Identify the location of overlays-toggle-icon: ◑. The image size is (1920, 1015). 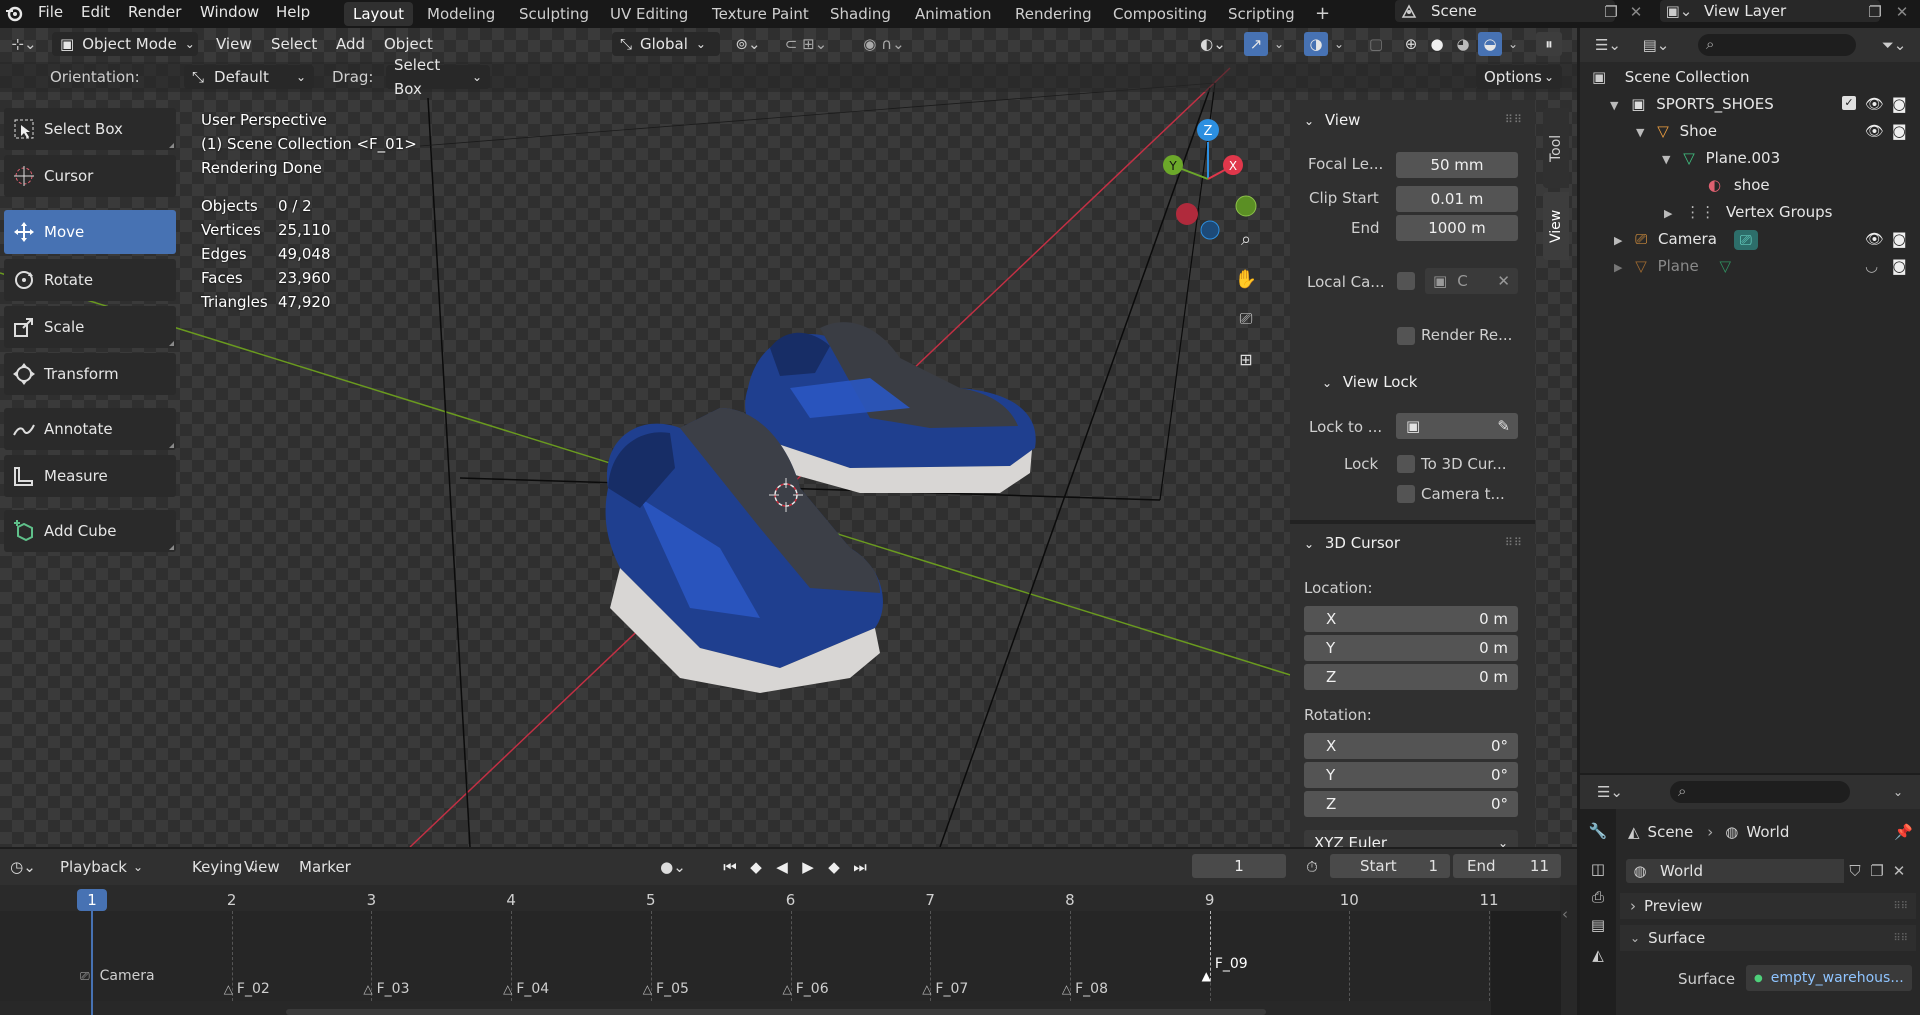
(1316, 44).